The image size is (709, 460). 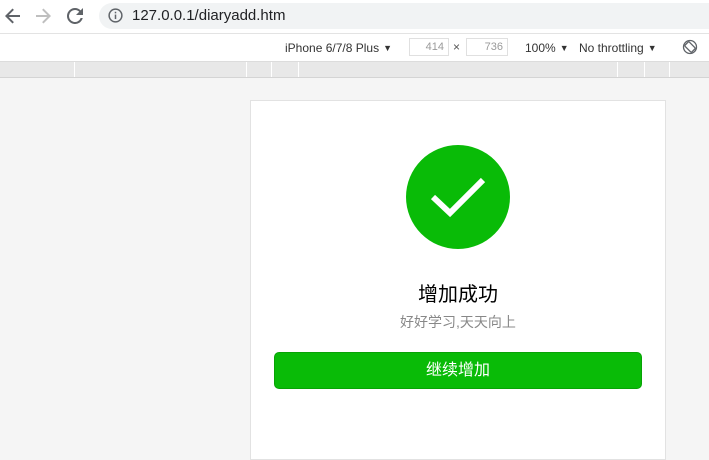 I want to click on device-select: iPhone 6/7/8 Plus ▼, so click(x=338, y=47).